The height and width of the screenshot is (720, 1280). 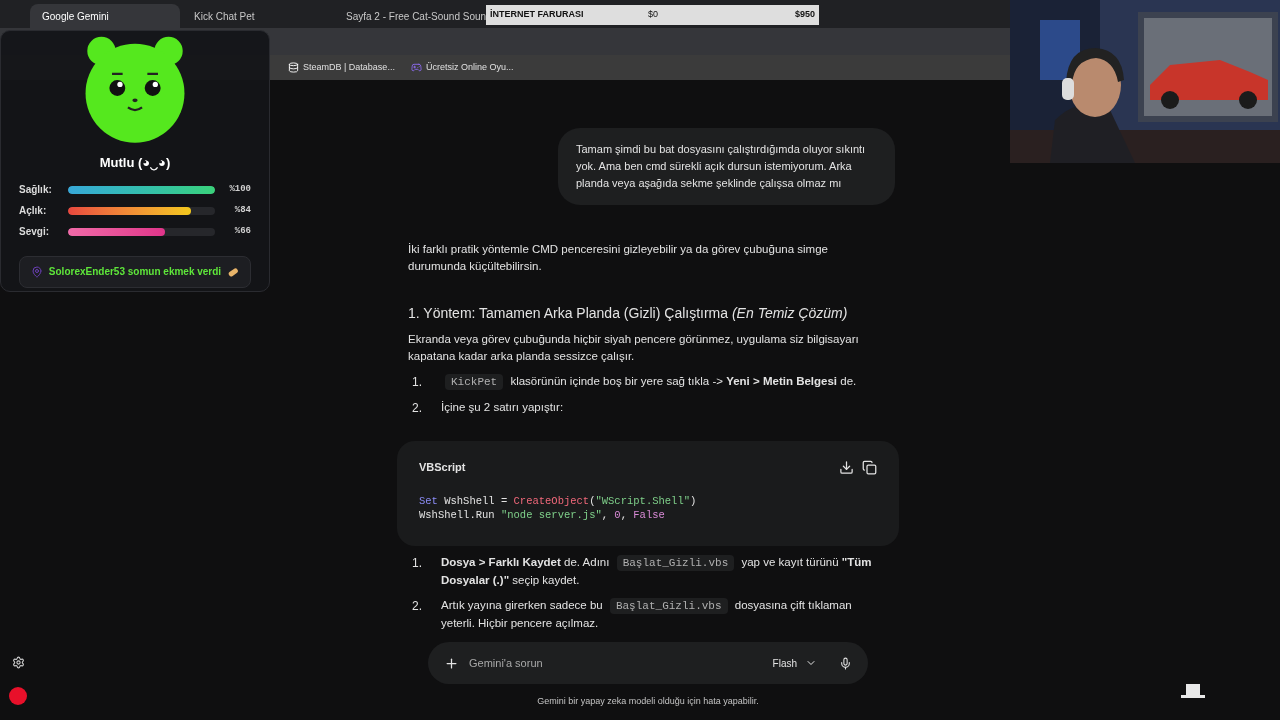 I want to click on response-paragraph: İki farklı pratik yöntemle CMD penceresini gizleyebilir ya da görev çubuğuna simge durumunda küçültebilirsin., so click(x=618, y=258).